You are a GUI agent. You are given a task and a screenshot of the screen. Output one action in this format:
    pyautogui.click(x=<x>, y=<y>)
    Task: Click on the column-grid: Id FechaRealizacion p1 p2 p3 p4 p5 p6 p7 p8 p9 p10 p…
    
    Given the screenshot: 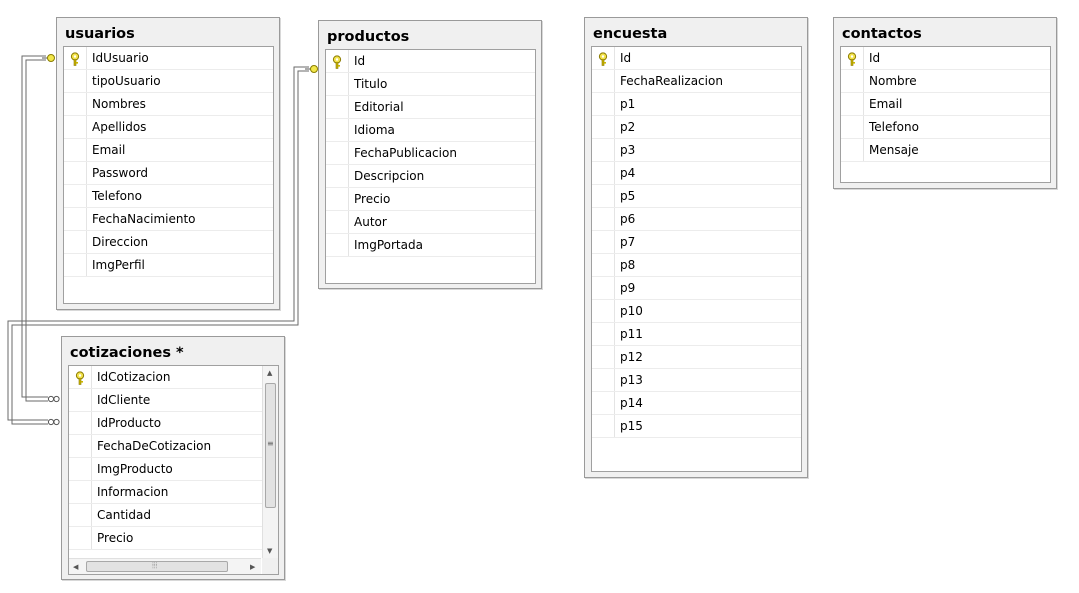 What is the action you would take?
    pyautogui.click(x=696, y=259)
    